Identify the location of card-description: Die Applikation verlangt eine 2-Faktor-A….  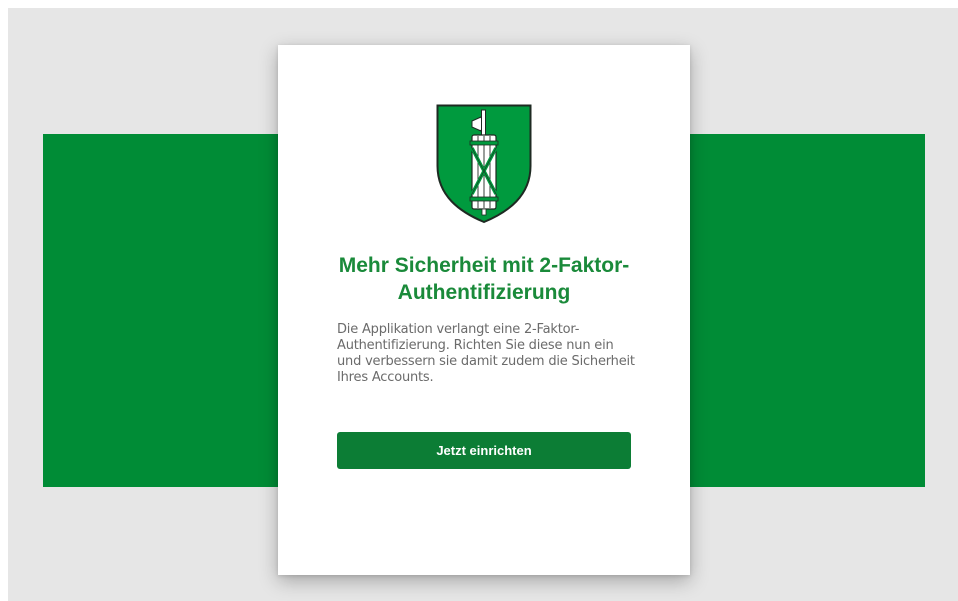
(486, 353).